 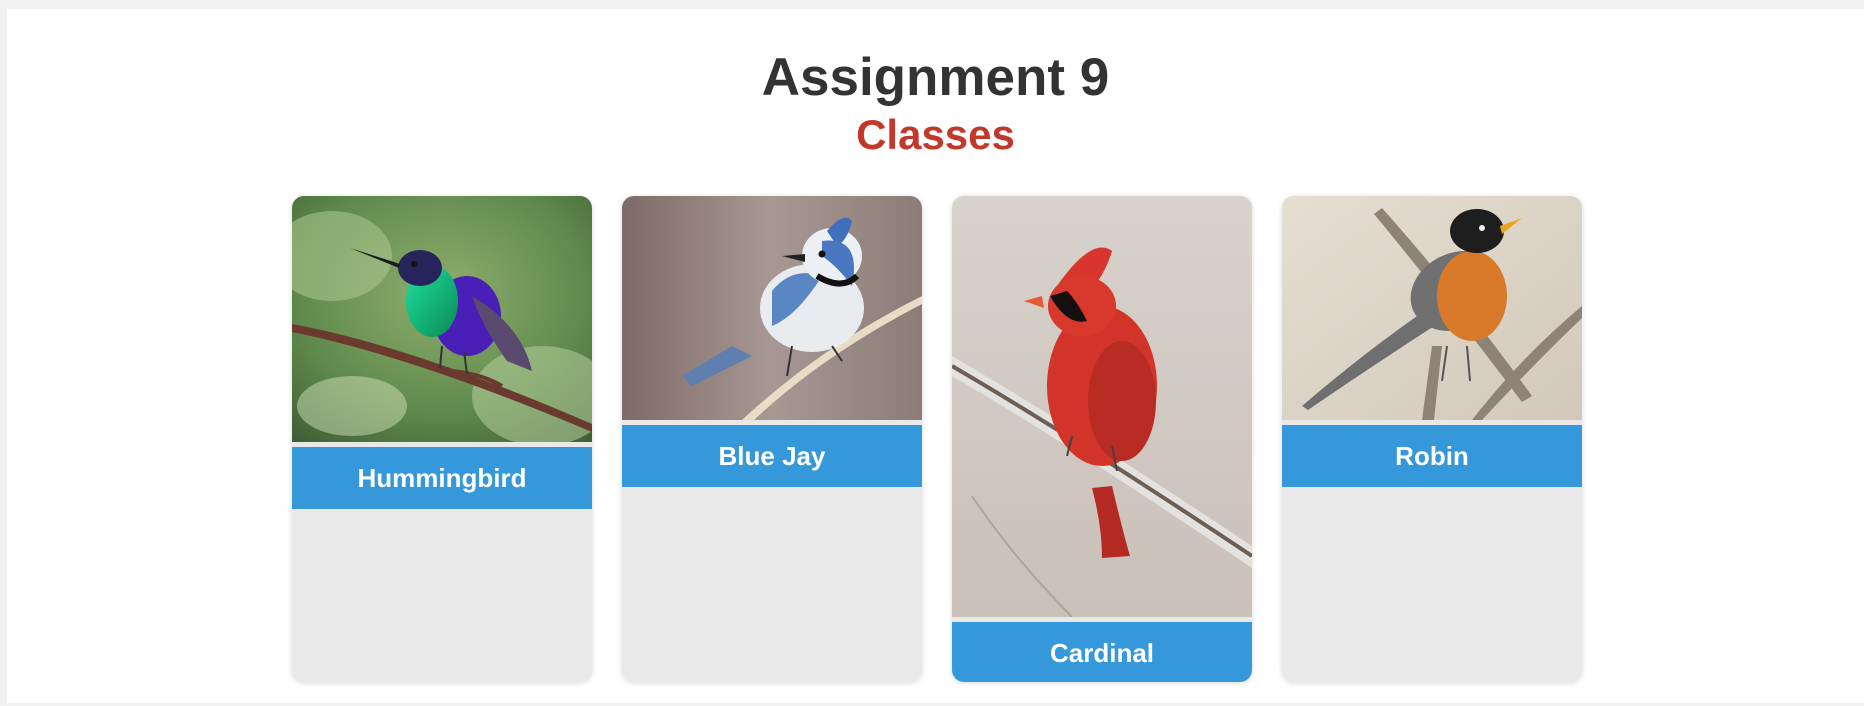 What do you see at coordinates (772, 456) in the screenshot?
I see `card-label: Blue Jay` at bounding box center [772, 456].